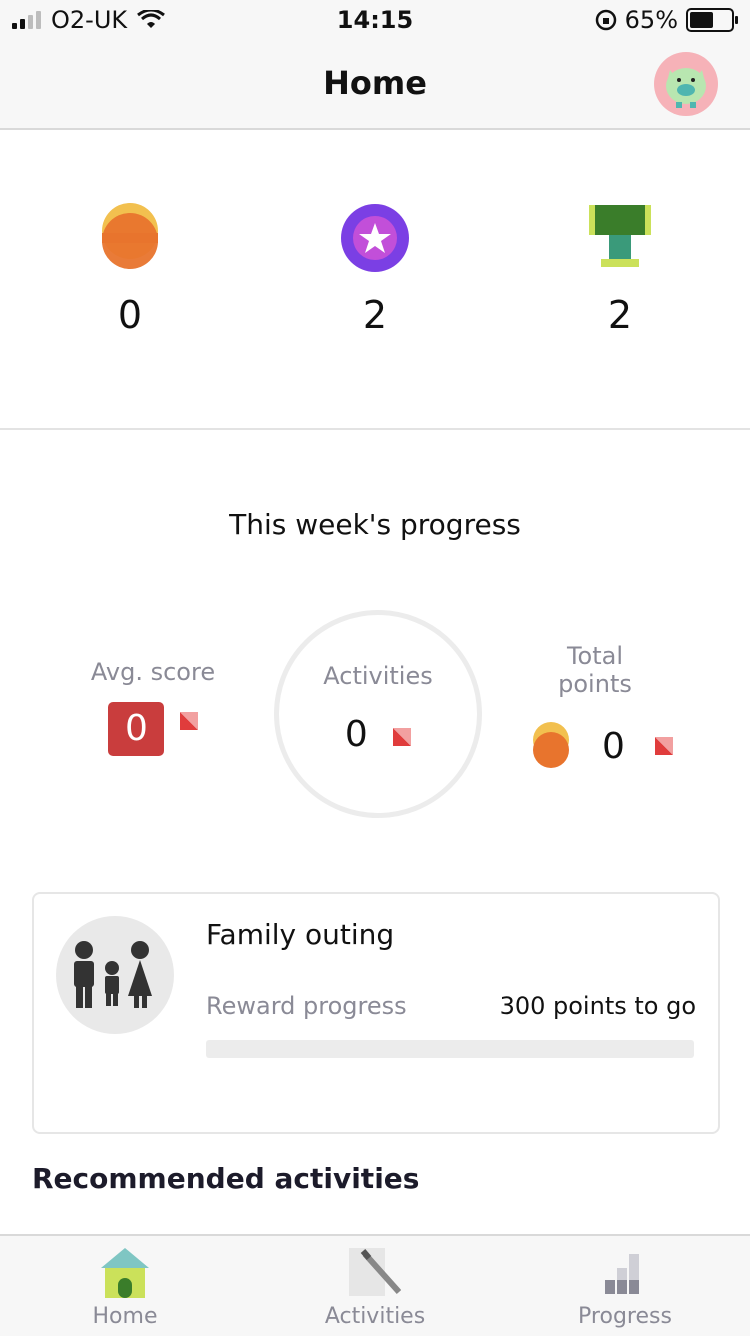  What do you see at coordinates (226, 1178) in the screenshot?
I see `recommended-activities-title: Recommended activities` at bounding box center [226, 1178].